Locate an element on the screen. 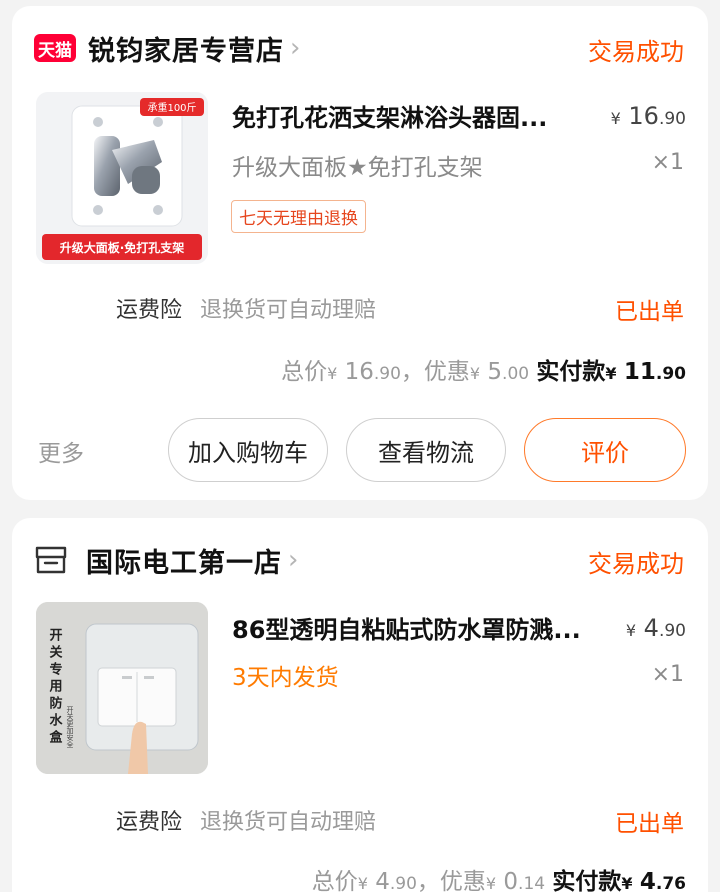  unit-price: ¥ 4.90 is located at coordinates (655, 628).